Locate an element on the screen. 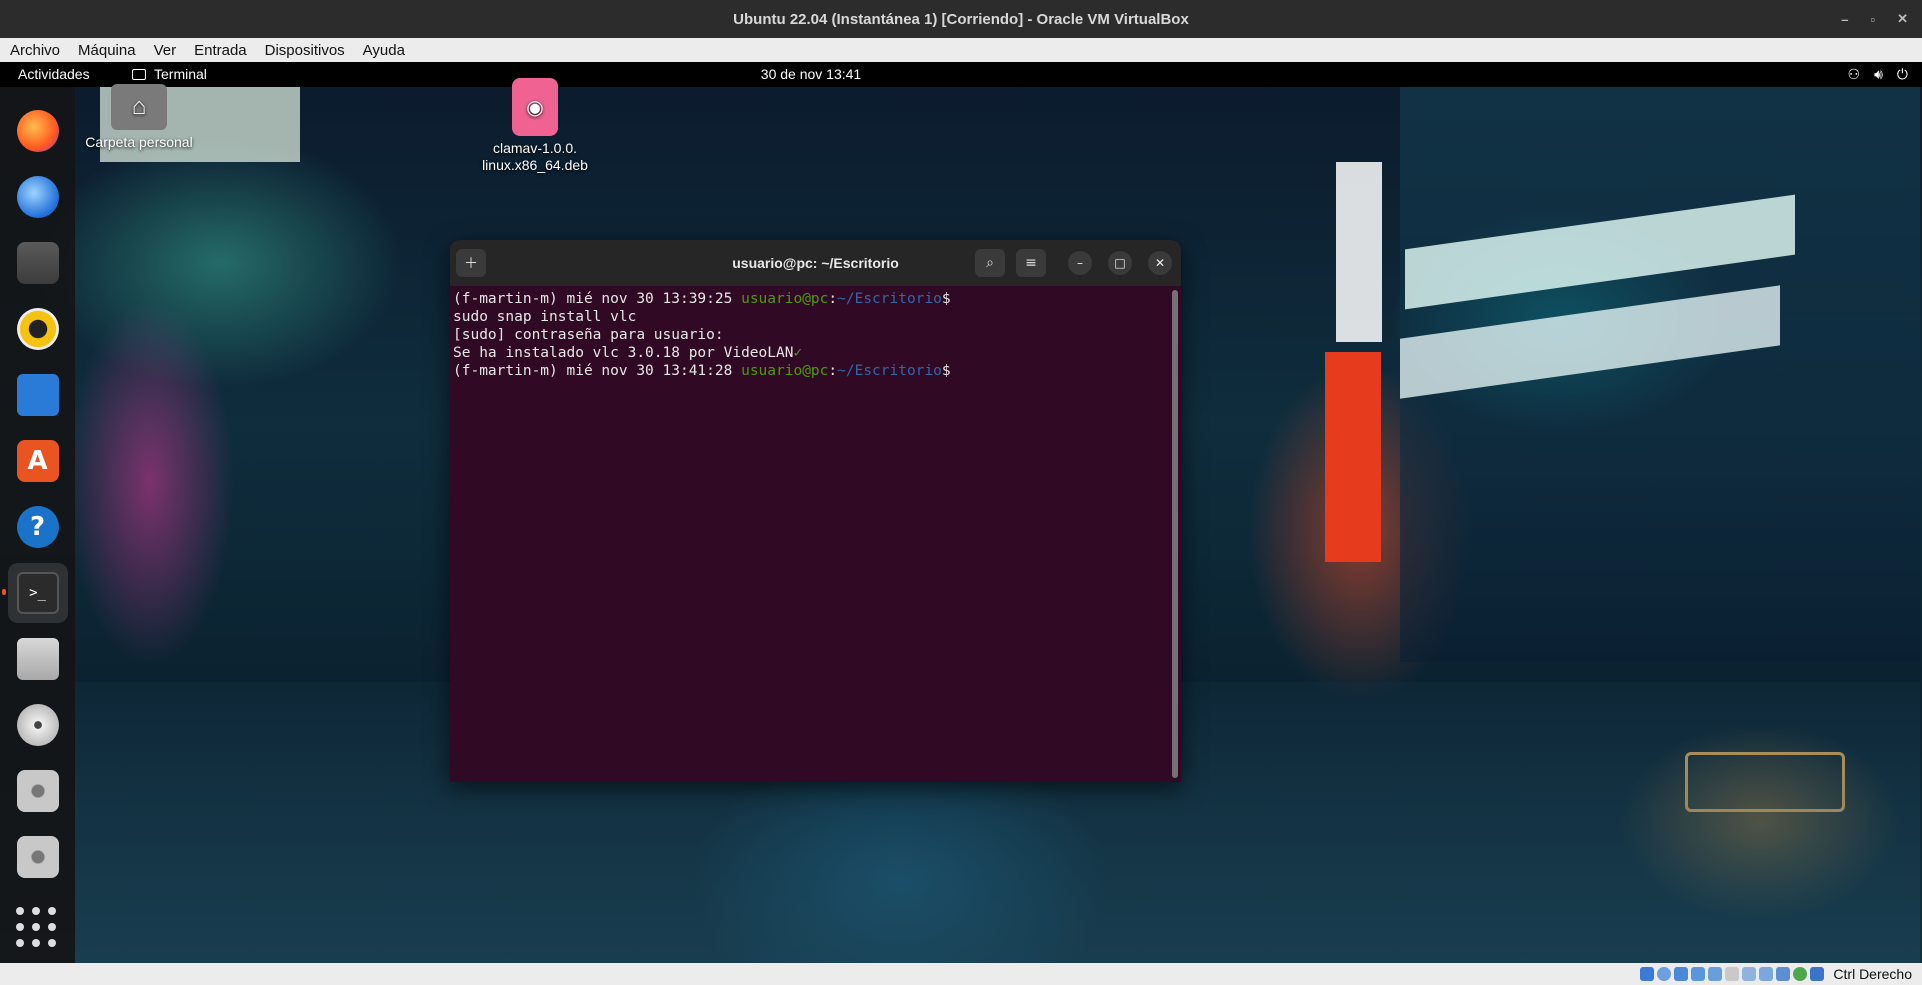 This screenshot has height=985, width=1922. host-key-label: Ctrl Derecho is located at coordinates (1872, 974).